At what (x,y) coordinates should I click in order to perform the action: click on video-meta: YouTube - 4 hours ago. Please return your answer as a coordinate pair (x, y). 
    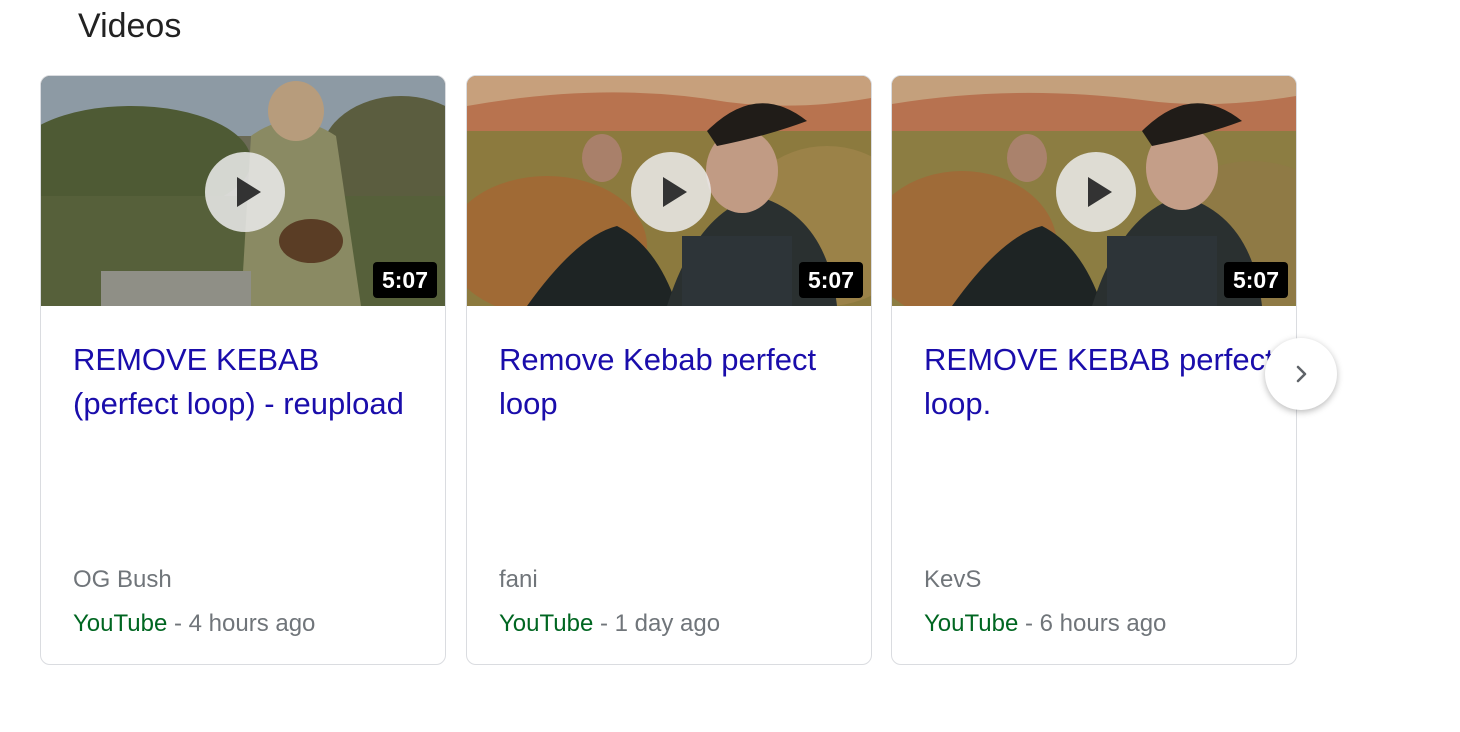
    Looking at the image, I should click on (194, 624).